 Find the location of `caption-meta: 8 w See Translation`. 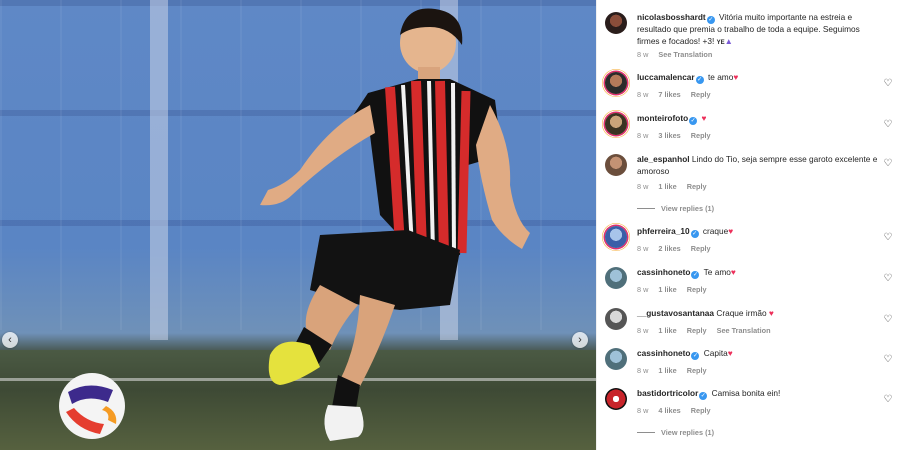

caption-meta: 8 w See Translation is located at coordinates (678, 54).